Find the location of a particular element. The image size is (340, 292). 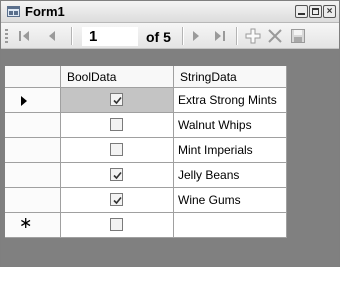

string-cell: Wine Gums is located at coordinates (230, 200).